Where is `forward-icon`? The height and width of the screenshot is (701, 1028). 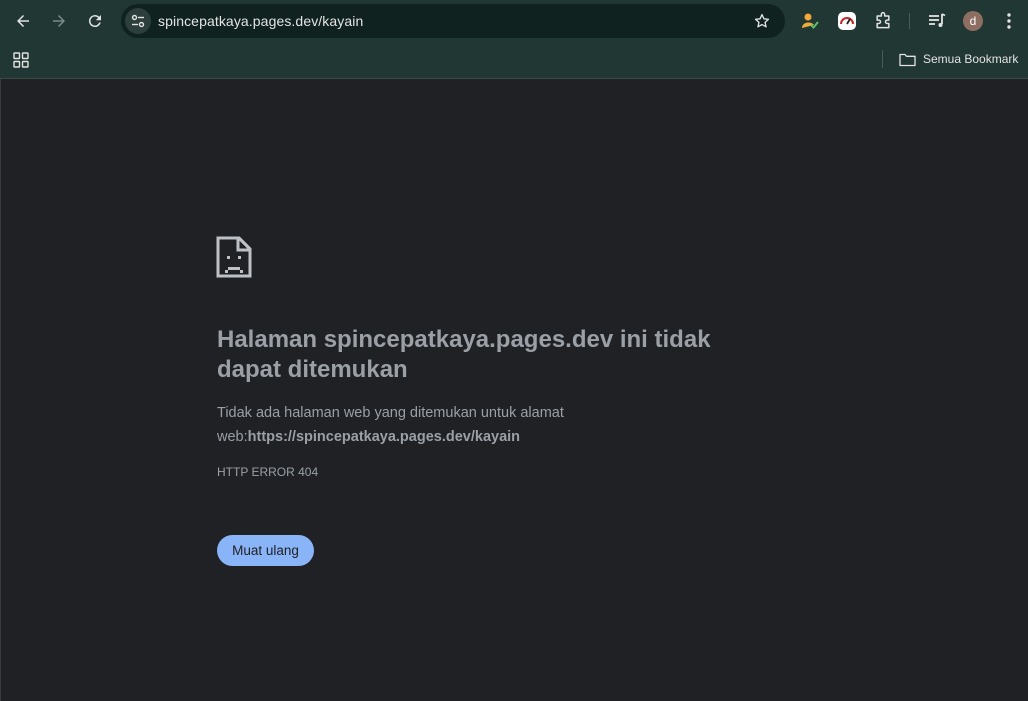 forward-icon is located at coordinates (59, 21).